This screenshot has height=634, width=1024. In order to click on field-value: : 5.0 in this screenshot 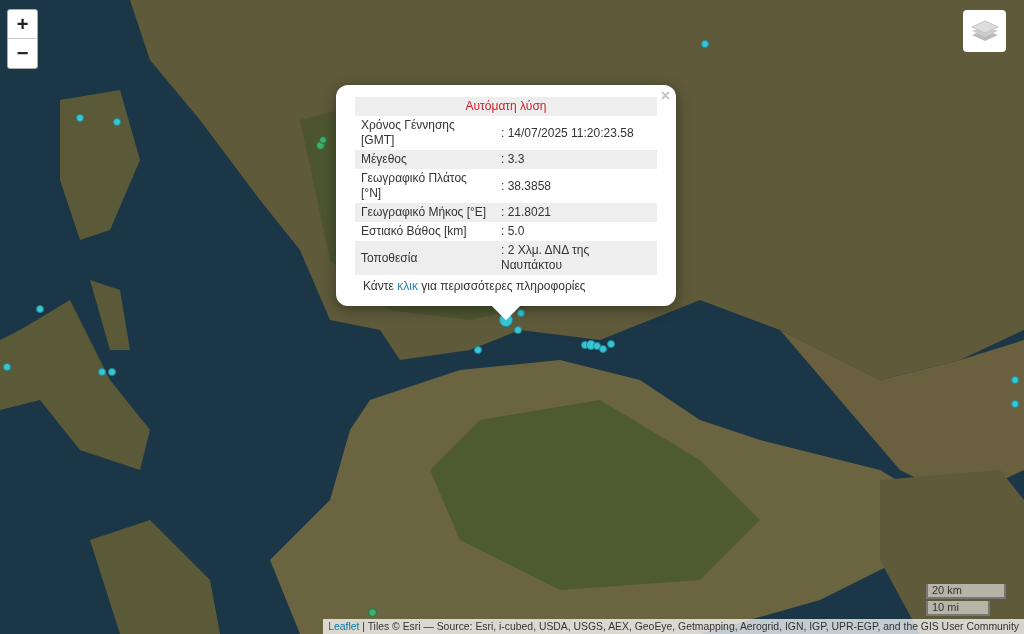, I will do `click(576, 231)`.